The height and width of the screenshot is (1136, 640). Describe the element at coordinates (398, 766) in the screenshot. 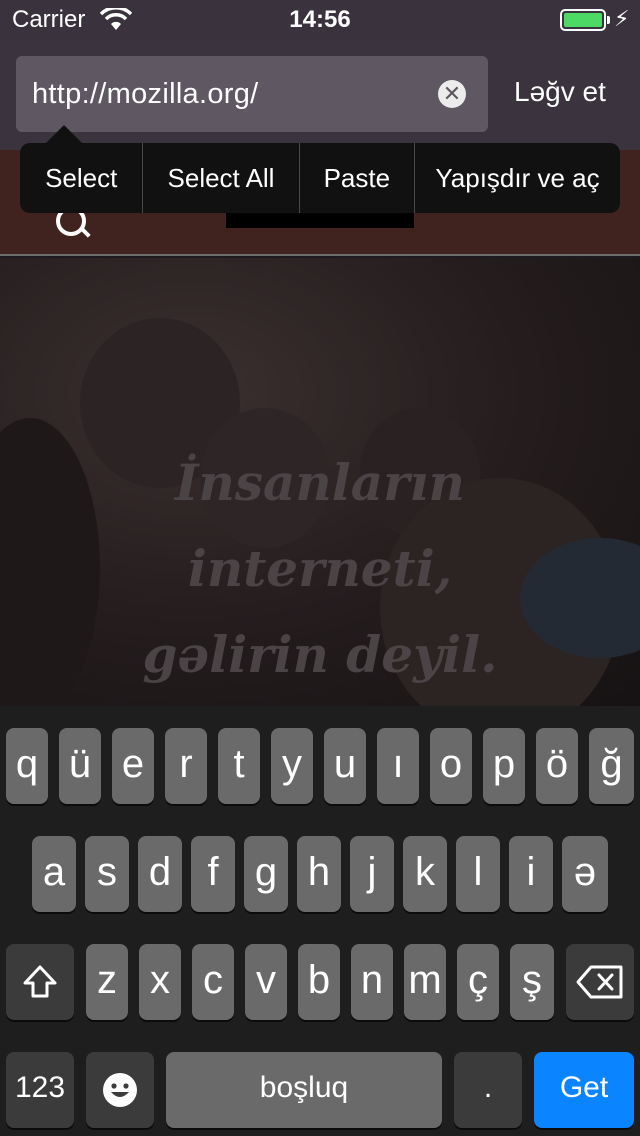

I see `key-dotless-i: ı` at that location.